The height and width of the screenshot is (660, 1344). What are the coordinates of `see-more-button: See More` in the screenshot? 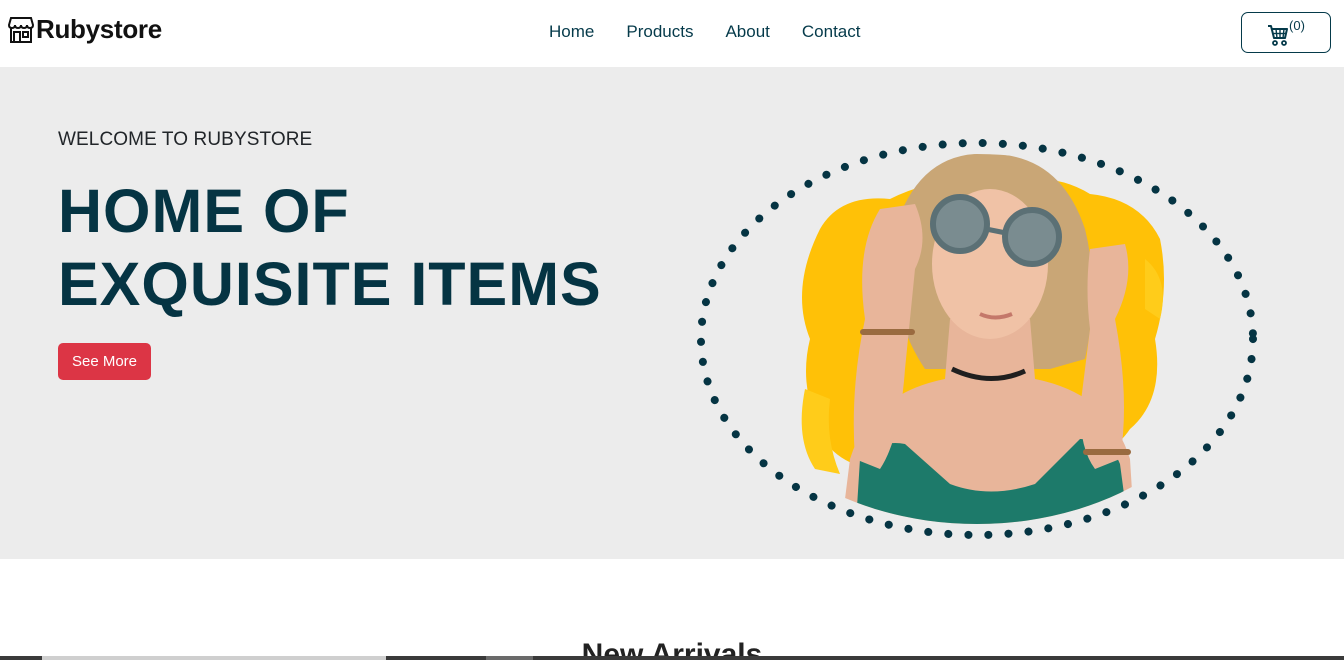 It's located at (104, 361).